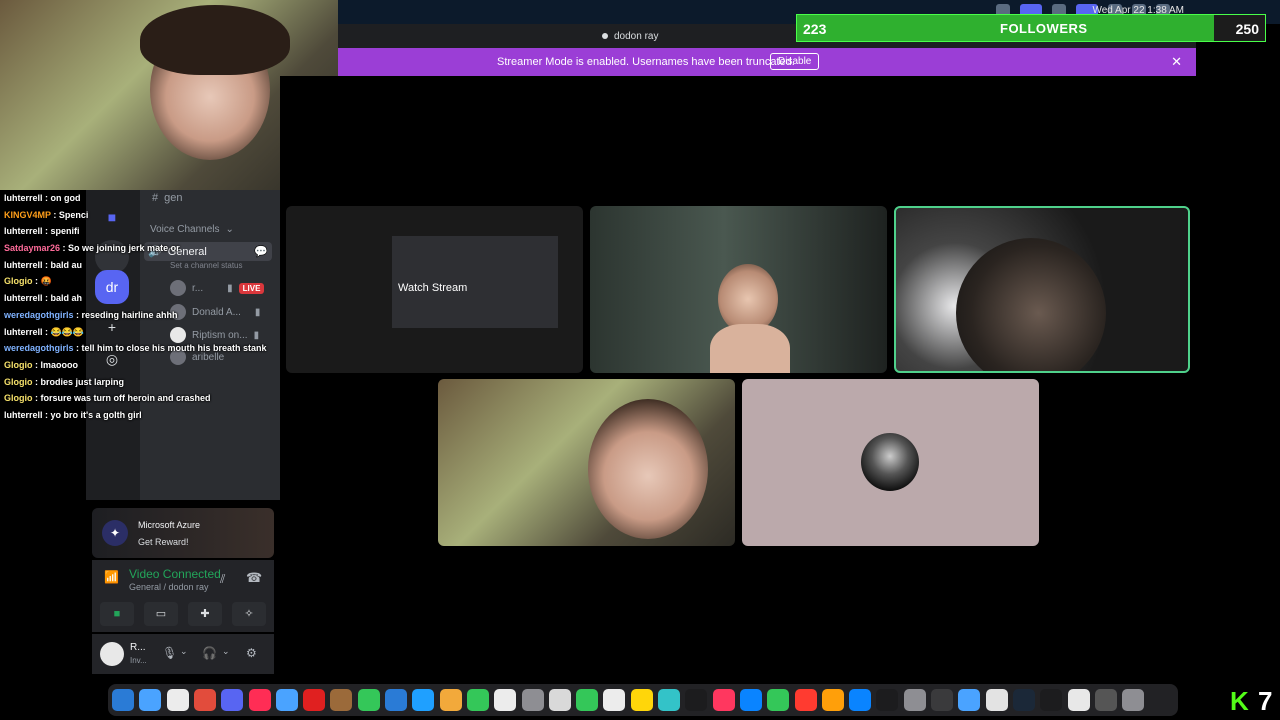 The image size is (1280, 720). Describe the element at coordinates (27, 215) in the screenshot. I see `chat-username: KINGV4MP` at that location.